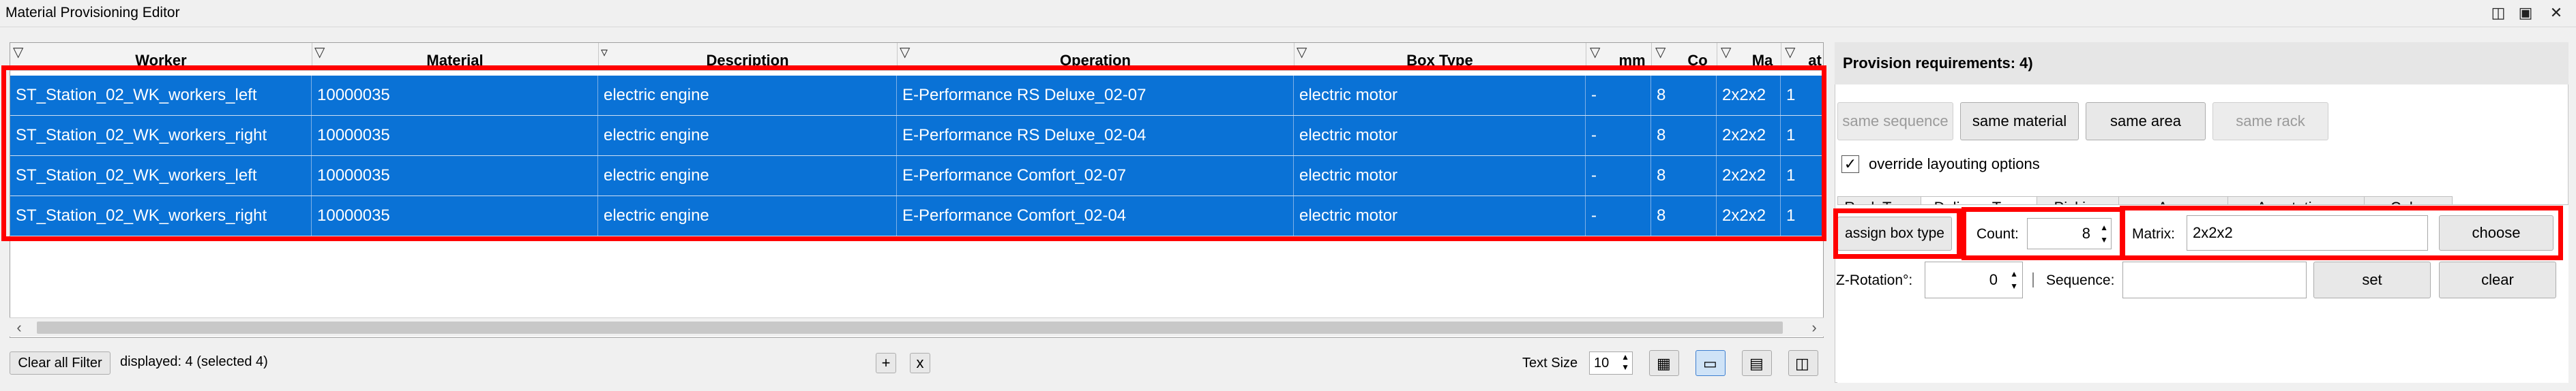  I want to click on truck-view-button: ◫, so click(1803, 363).